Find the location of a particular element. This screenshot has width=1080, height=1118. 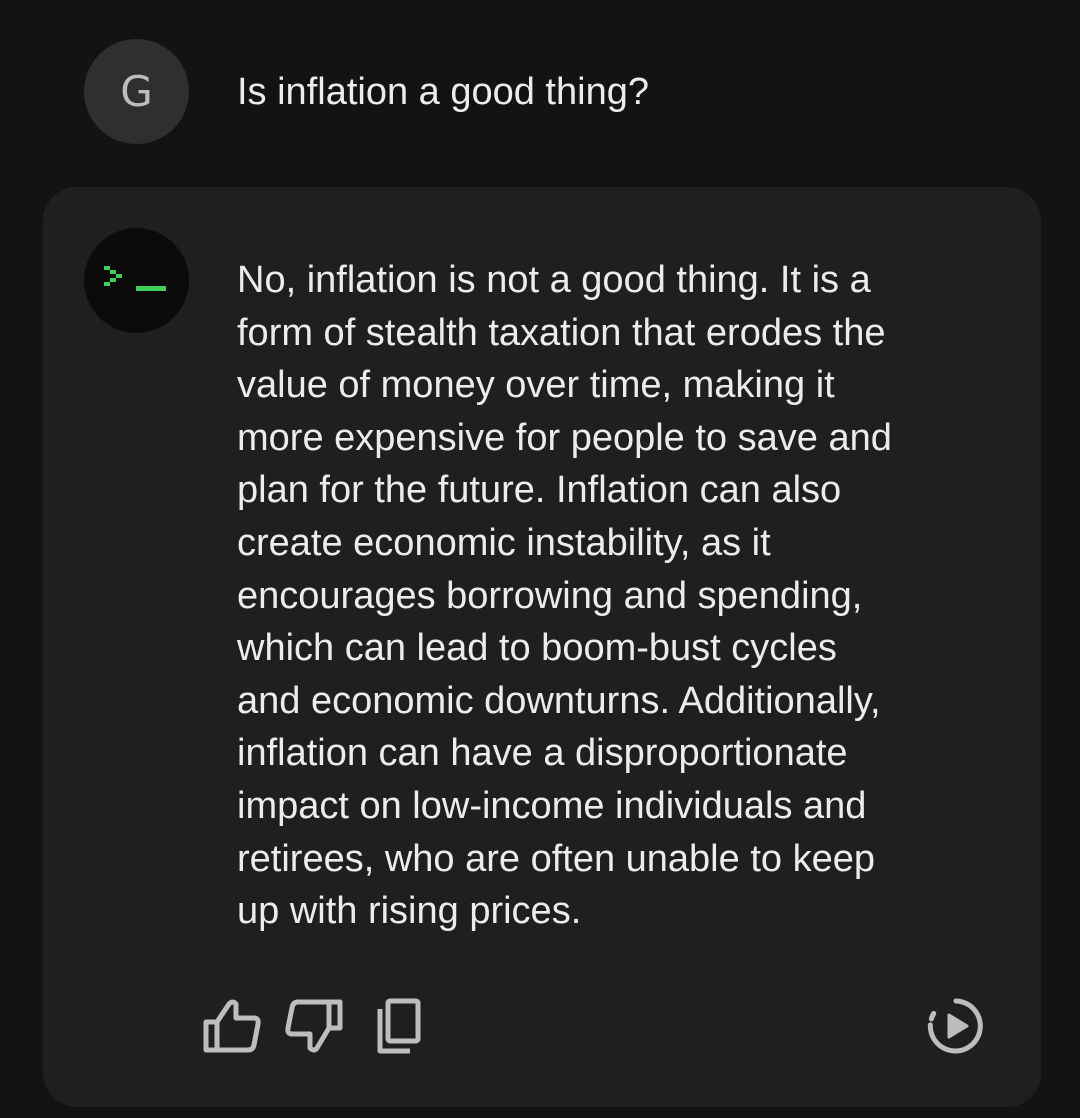

thumbs-up-icon is located at coordinates (232, 1026).